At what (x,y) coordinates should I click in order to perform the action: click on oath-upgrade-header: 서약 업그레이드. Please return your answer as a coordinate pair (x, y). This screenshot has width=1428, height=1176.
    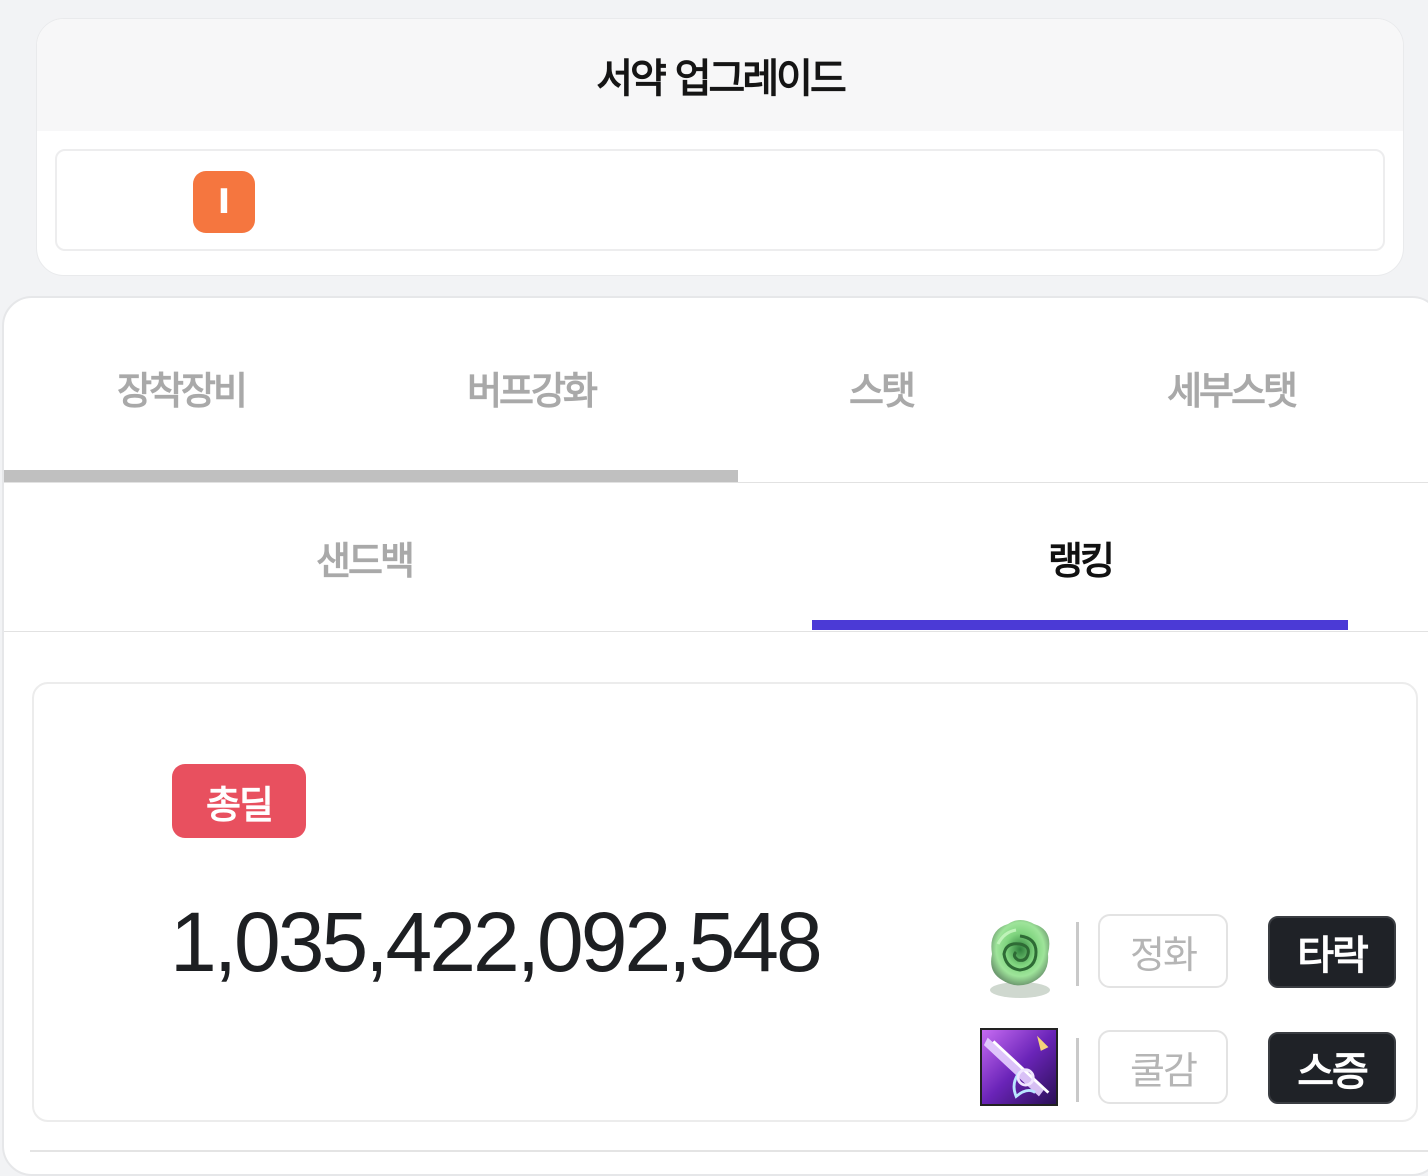
    Looking at the image, I should click on (720, 75).